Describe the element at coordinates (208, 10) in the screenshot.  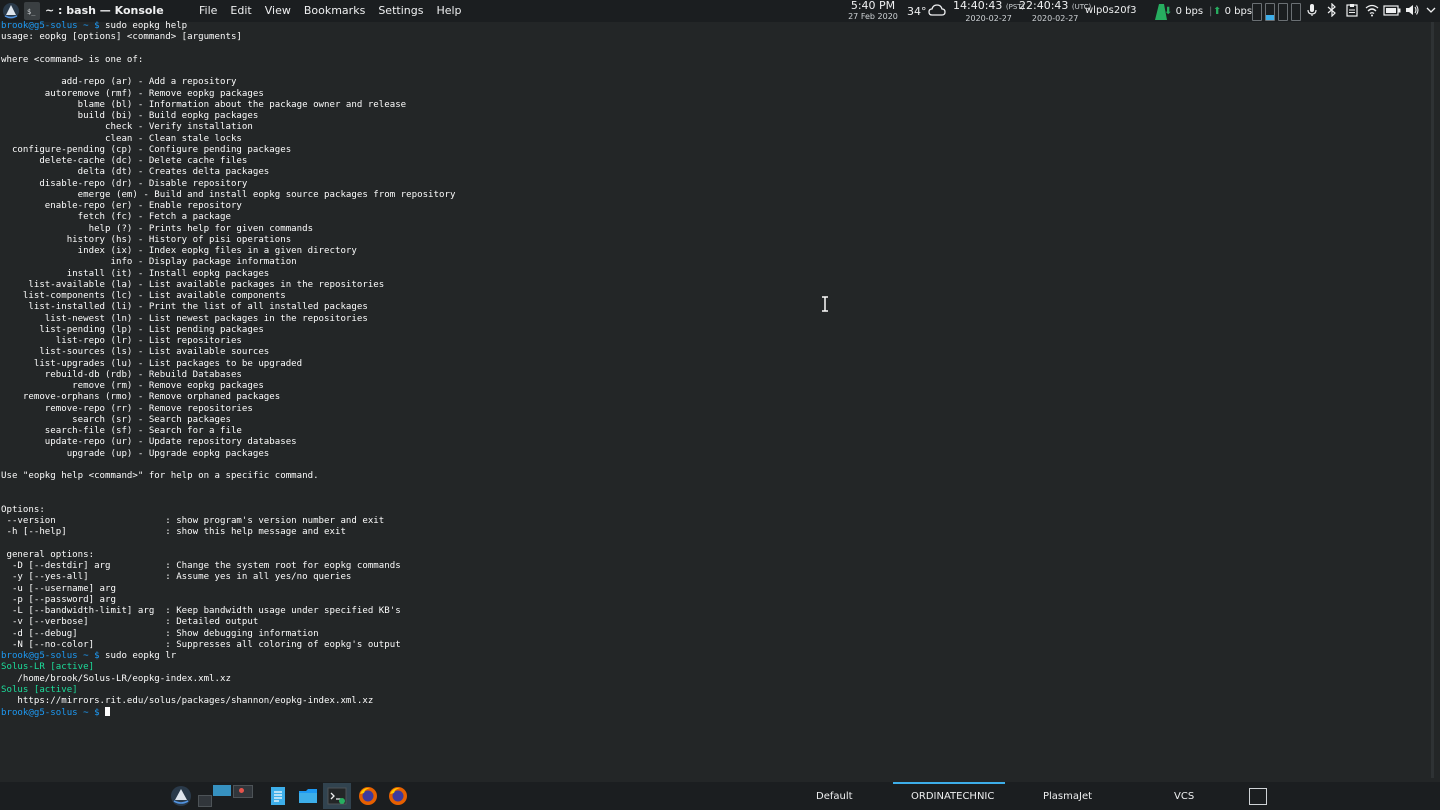
I see `menu-file: File` at that location.